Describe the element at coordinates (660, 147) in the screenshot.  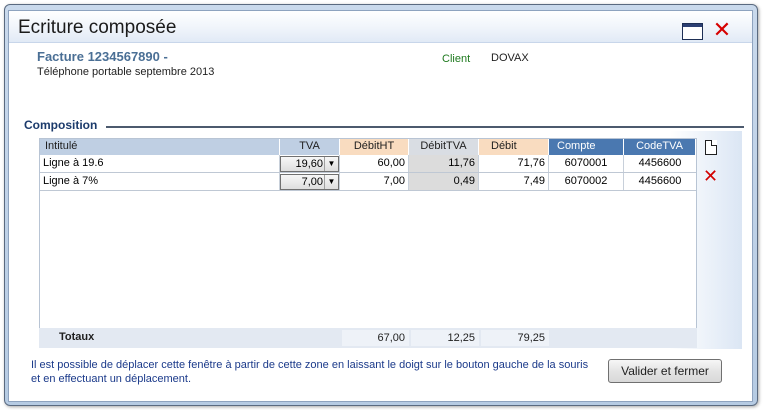
I see `column-header-code-tva: CodeTVA` at that location.